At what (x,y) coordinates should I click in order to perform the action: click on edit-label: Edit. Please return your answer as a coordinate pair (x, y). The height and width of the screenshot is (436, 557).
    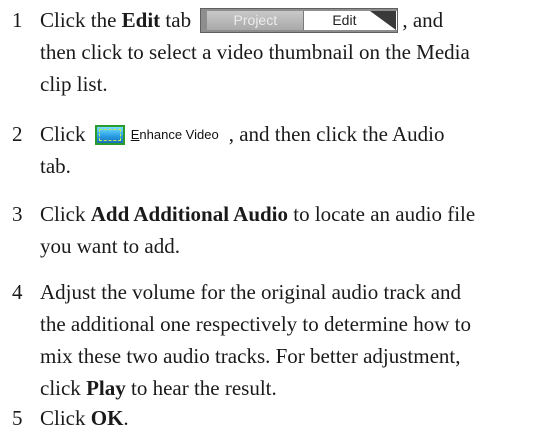
    Looking at the image, I should click on (141, 20).